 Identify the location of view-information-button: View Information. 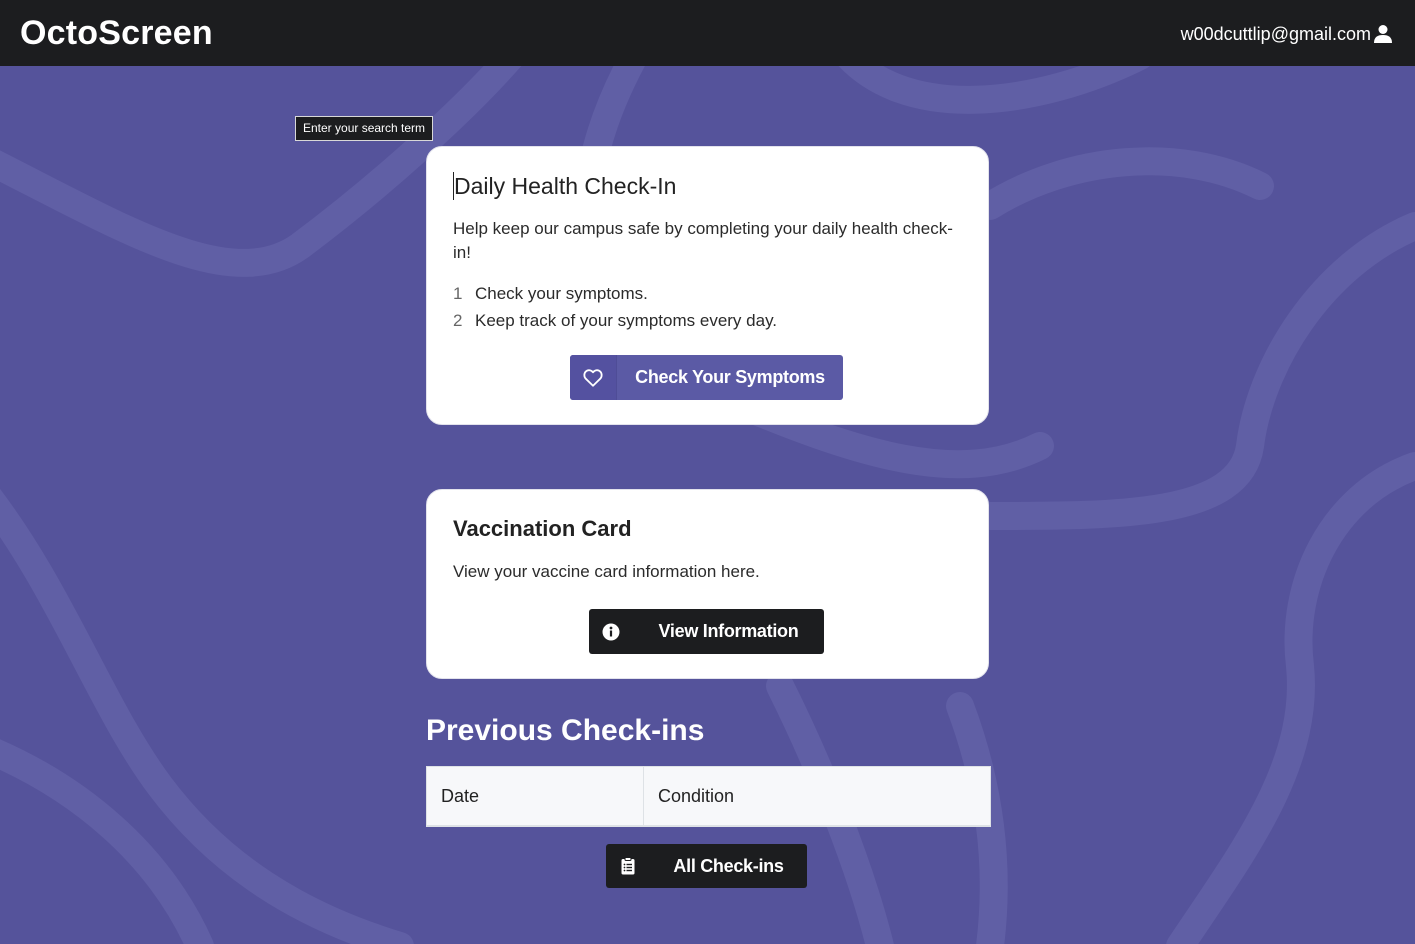
(706, 631).